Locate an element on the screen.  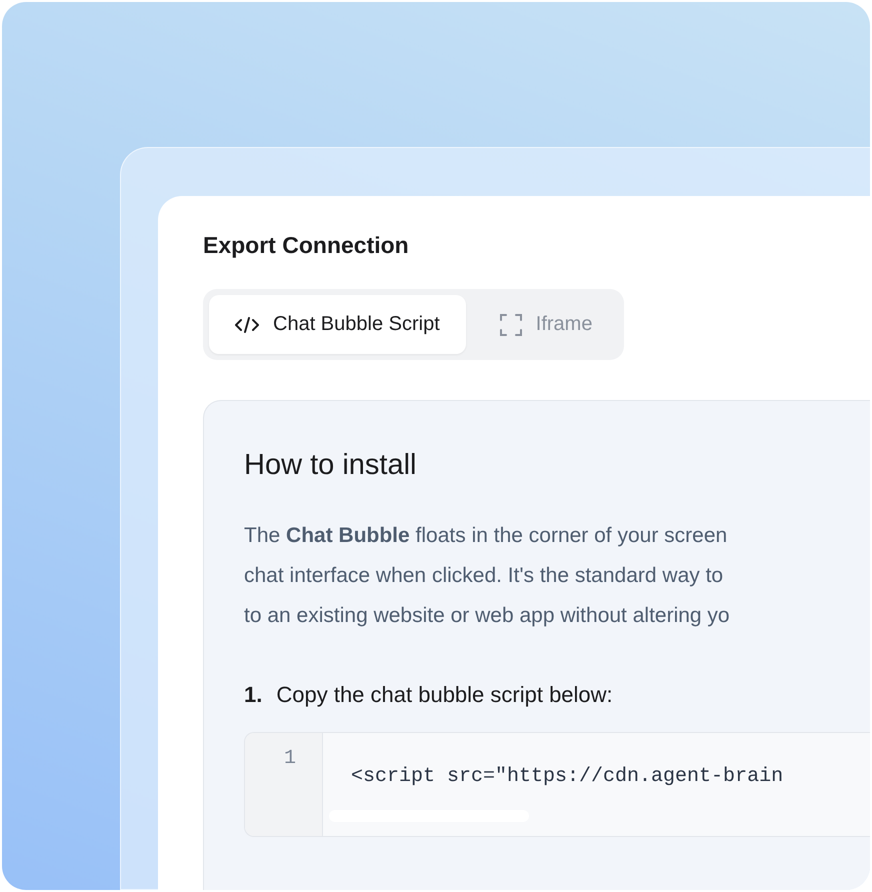
panel-title: Export Connection is located at coordinates (306, 245).